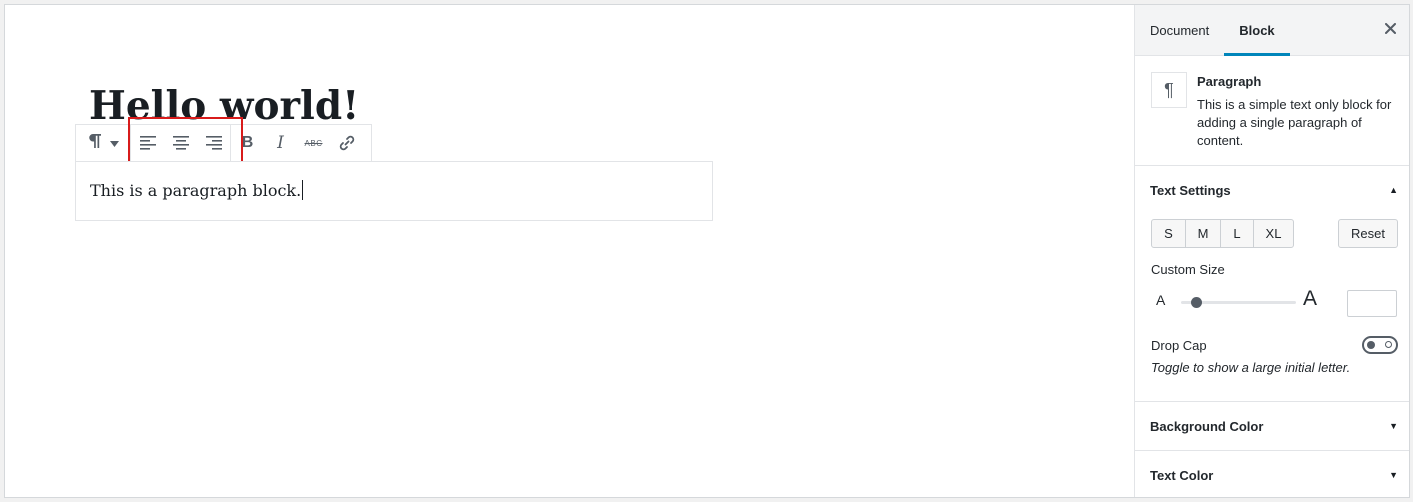  I want to click on tab-document: Document, so click(1179, 30).